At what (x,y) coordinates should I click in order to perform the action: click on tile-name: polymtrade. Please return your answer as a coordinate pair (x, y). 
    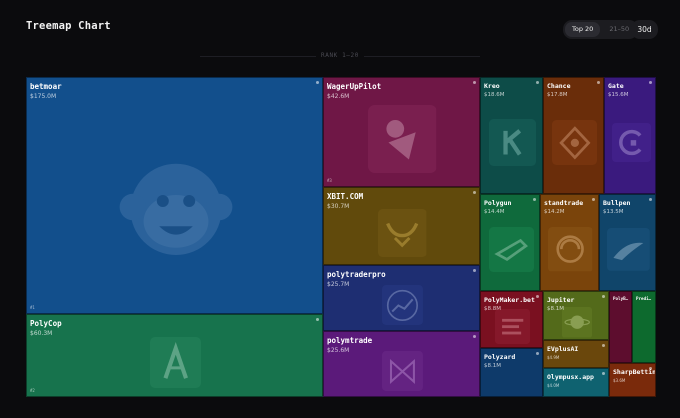
    Looking at the image, I should click on (350, 340).